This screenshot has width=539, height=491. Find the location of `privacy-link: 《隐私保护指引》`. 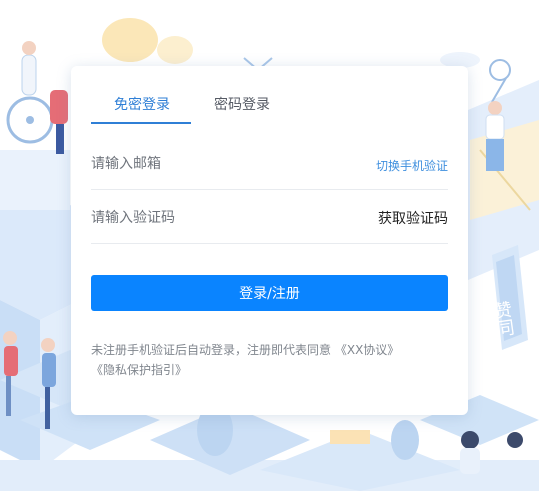

privacy-link: 《隐私保护指引》 is located at coordinates (139, 370).